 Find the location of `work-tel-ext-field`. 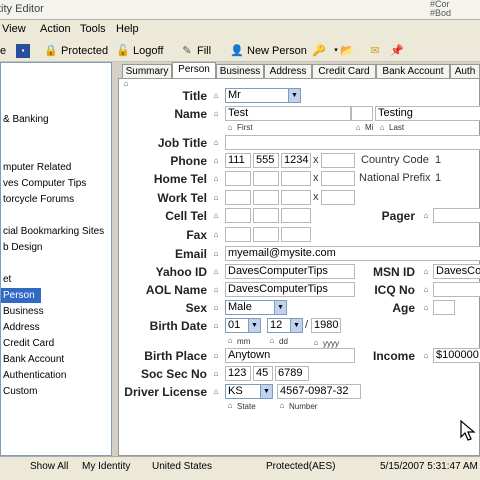

work-tel-ext-field is located at coordinates (338, 197).